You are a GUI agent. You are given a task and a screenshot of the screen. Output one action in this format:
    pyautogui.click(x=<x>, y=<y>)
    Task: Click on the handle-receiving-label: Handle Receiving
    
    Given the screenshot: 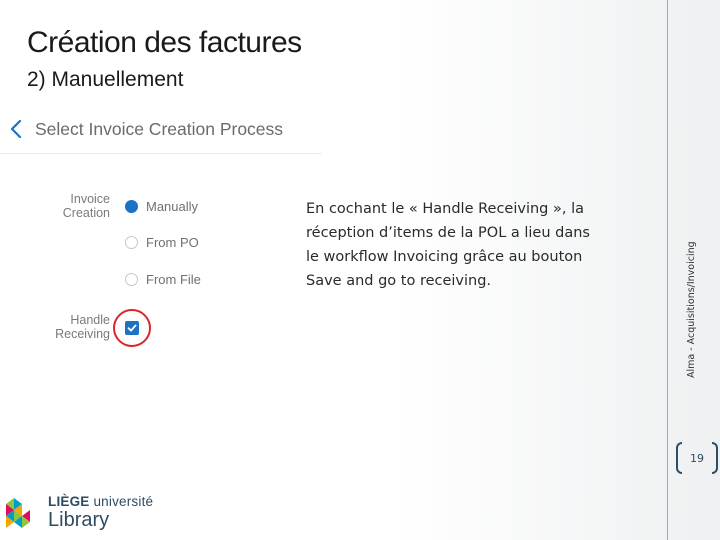 What is the action you would take?
    pyautogui.click(x=82, y=327)
    